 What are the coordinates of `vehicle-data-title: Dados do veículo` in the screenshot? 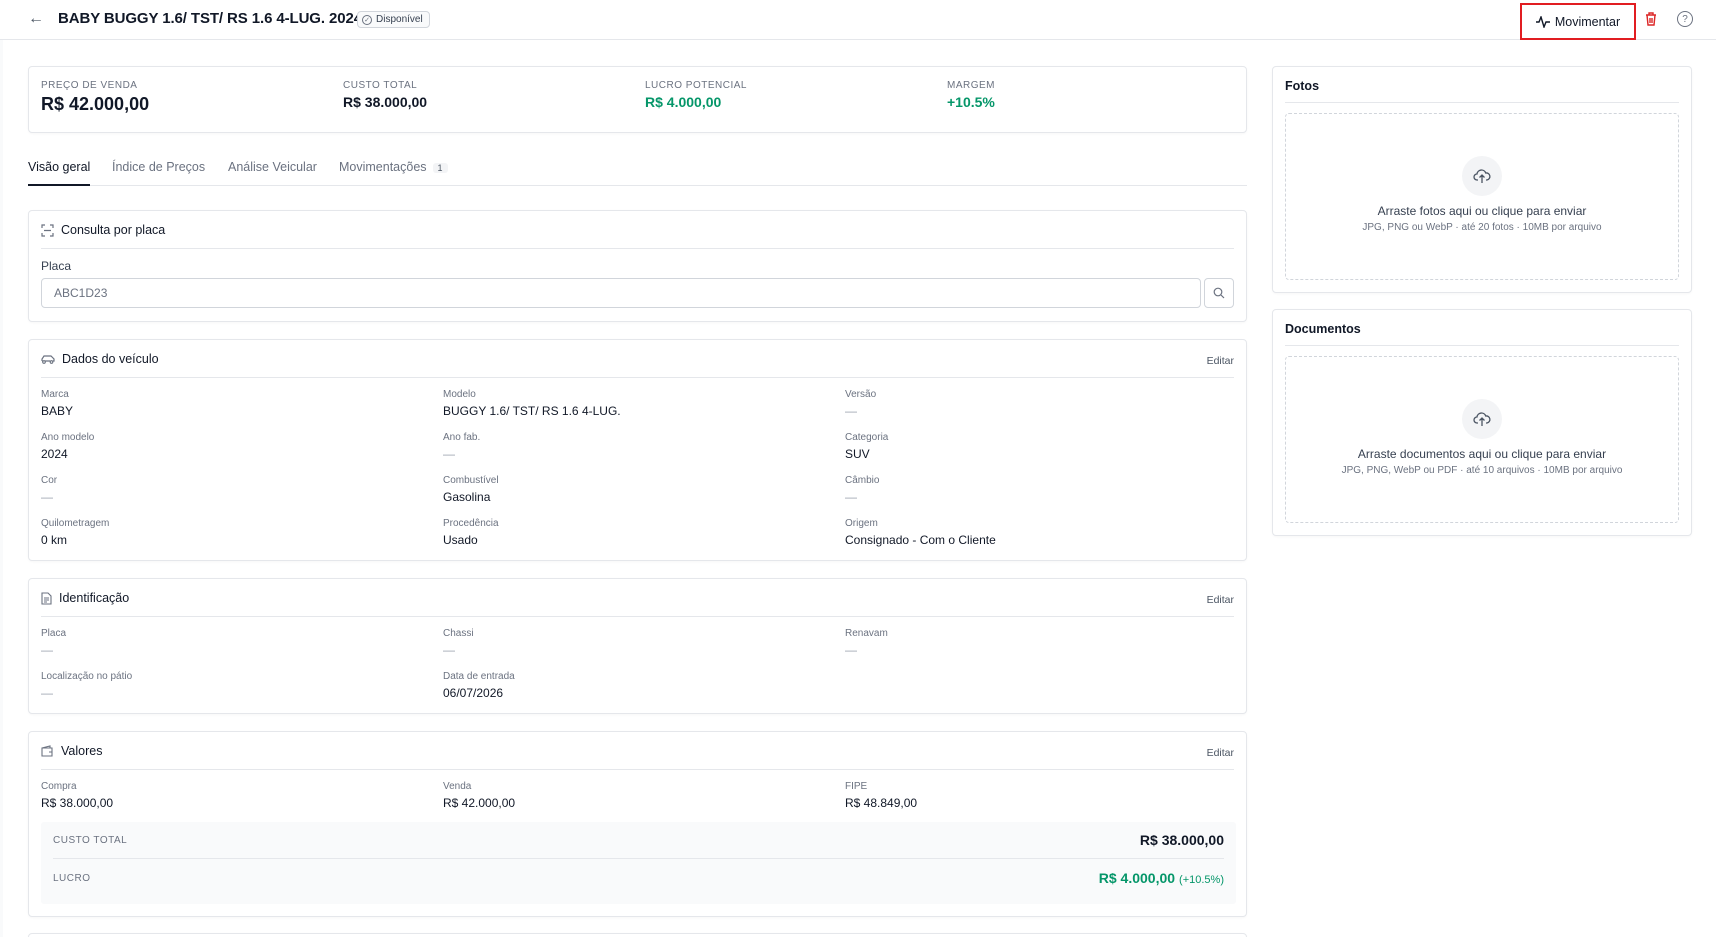 It's located at (110, 359).